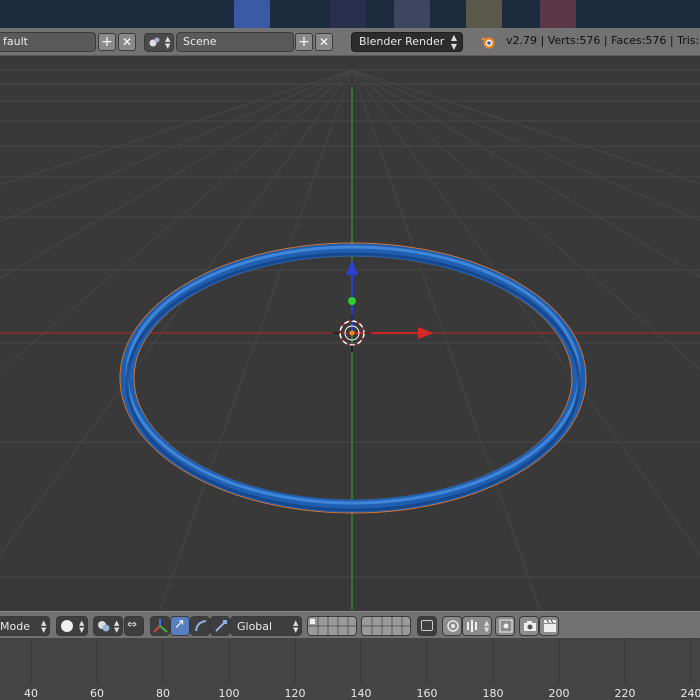 This screenshot has width=700, height=700. I want to click on translate-manipulator-button: ↗, so click(180, 626).